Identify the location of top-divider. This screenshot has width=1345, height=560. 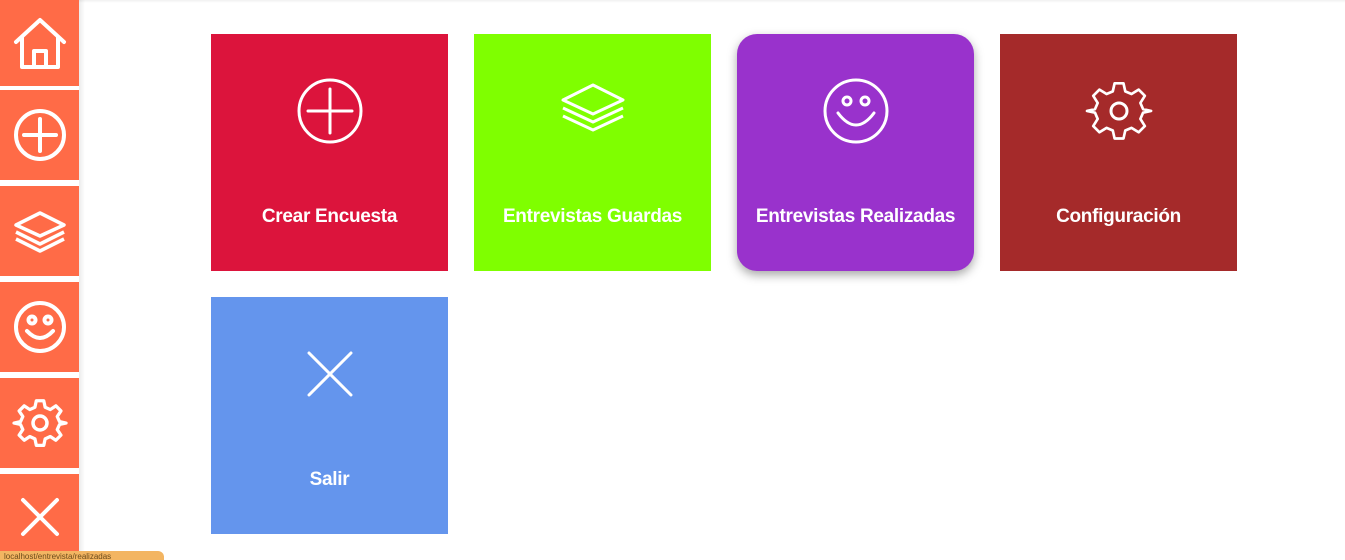
(712, 1).